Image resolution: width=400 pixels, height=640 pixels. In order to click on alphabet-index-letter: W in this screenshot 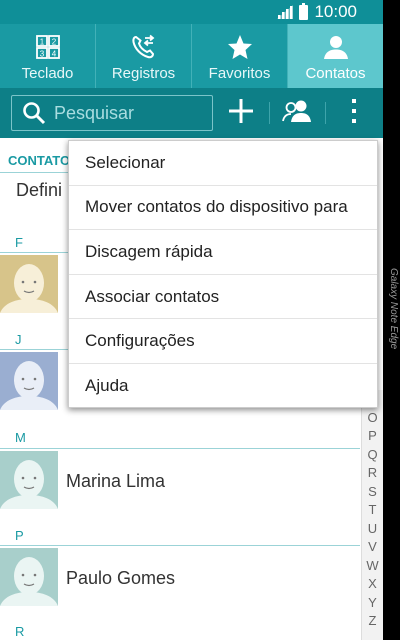, I will do `click(372, 566)`.